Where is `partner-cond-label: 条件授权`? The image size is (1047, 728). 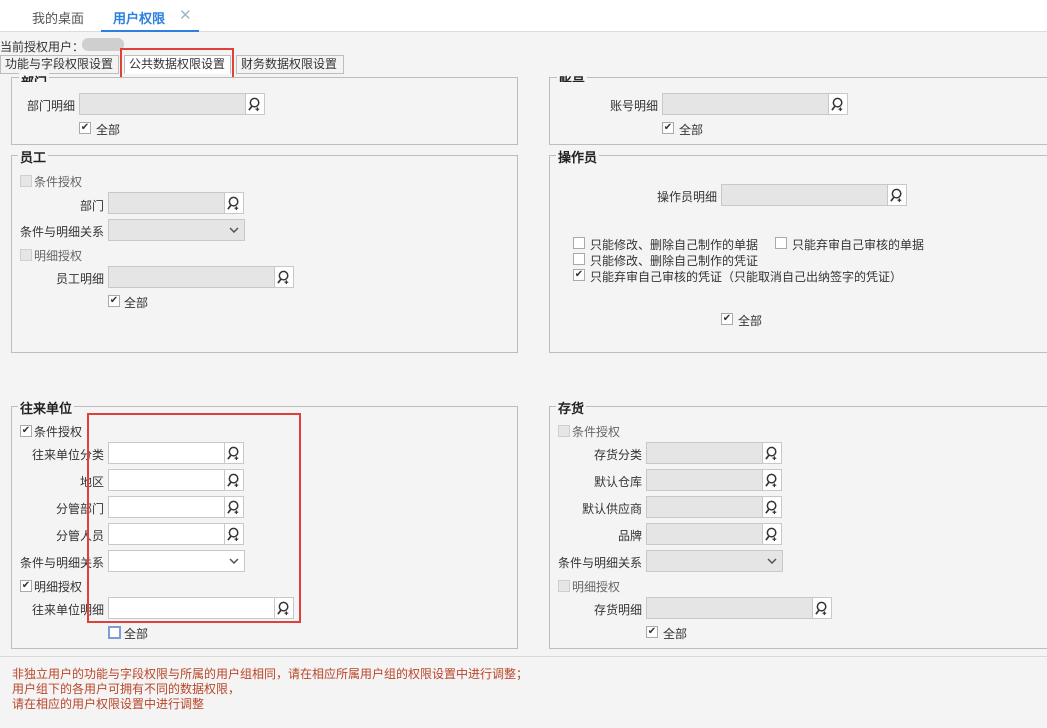 partner-cond-label: 条件授权 is located at coordinates (58, 432).